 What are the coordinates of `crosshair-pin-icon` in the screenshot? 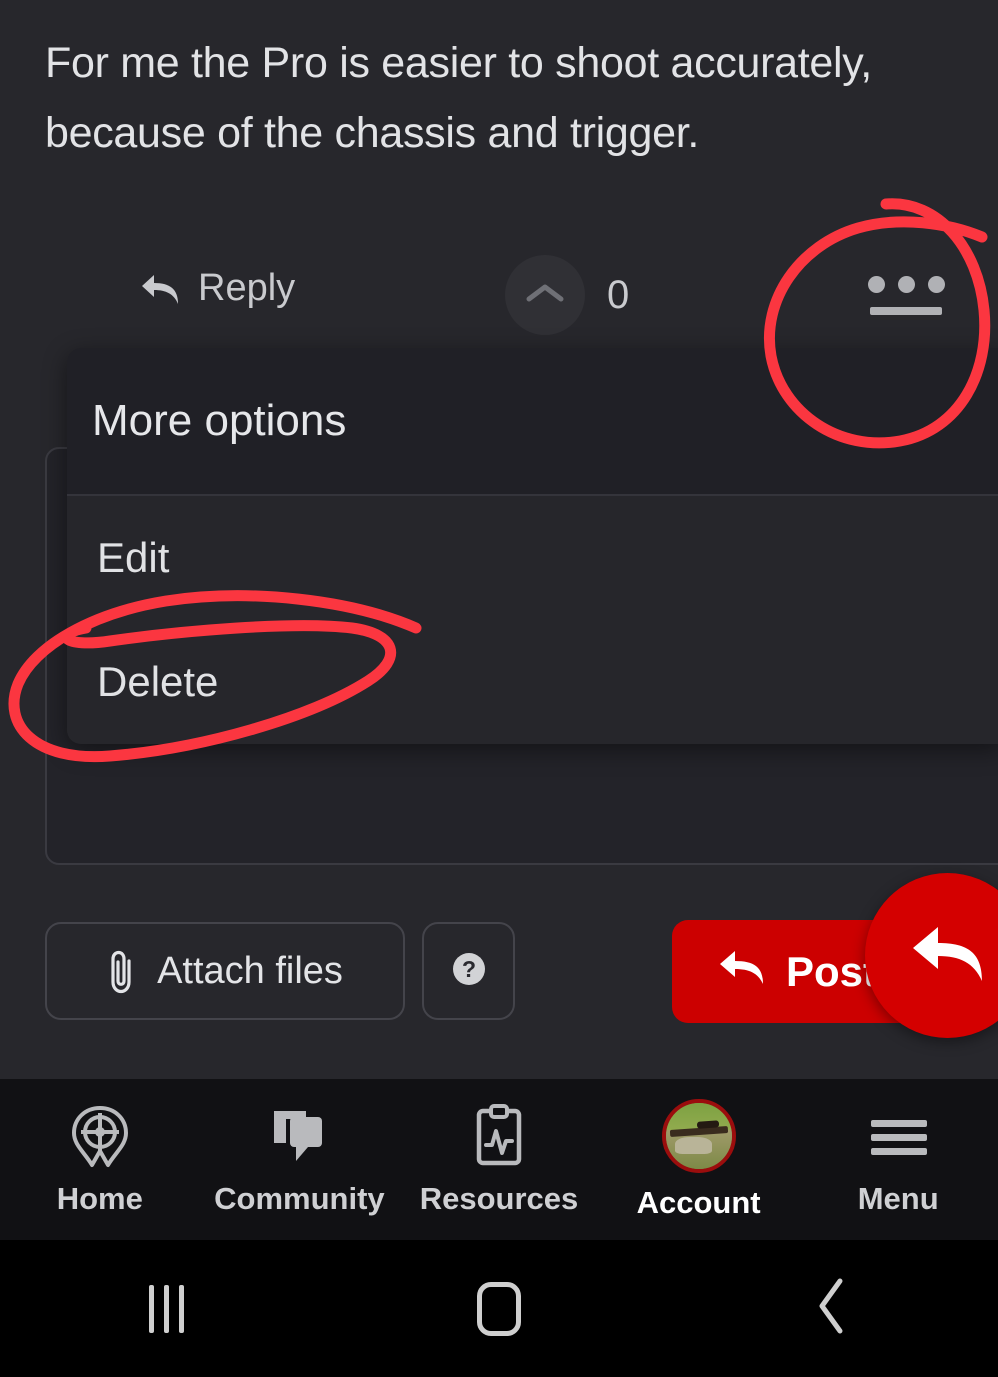 It's located at (100, 1136).